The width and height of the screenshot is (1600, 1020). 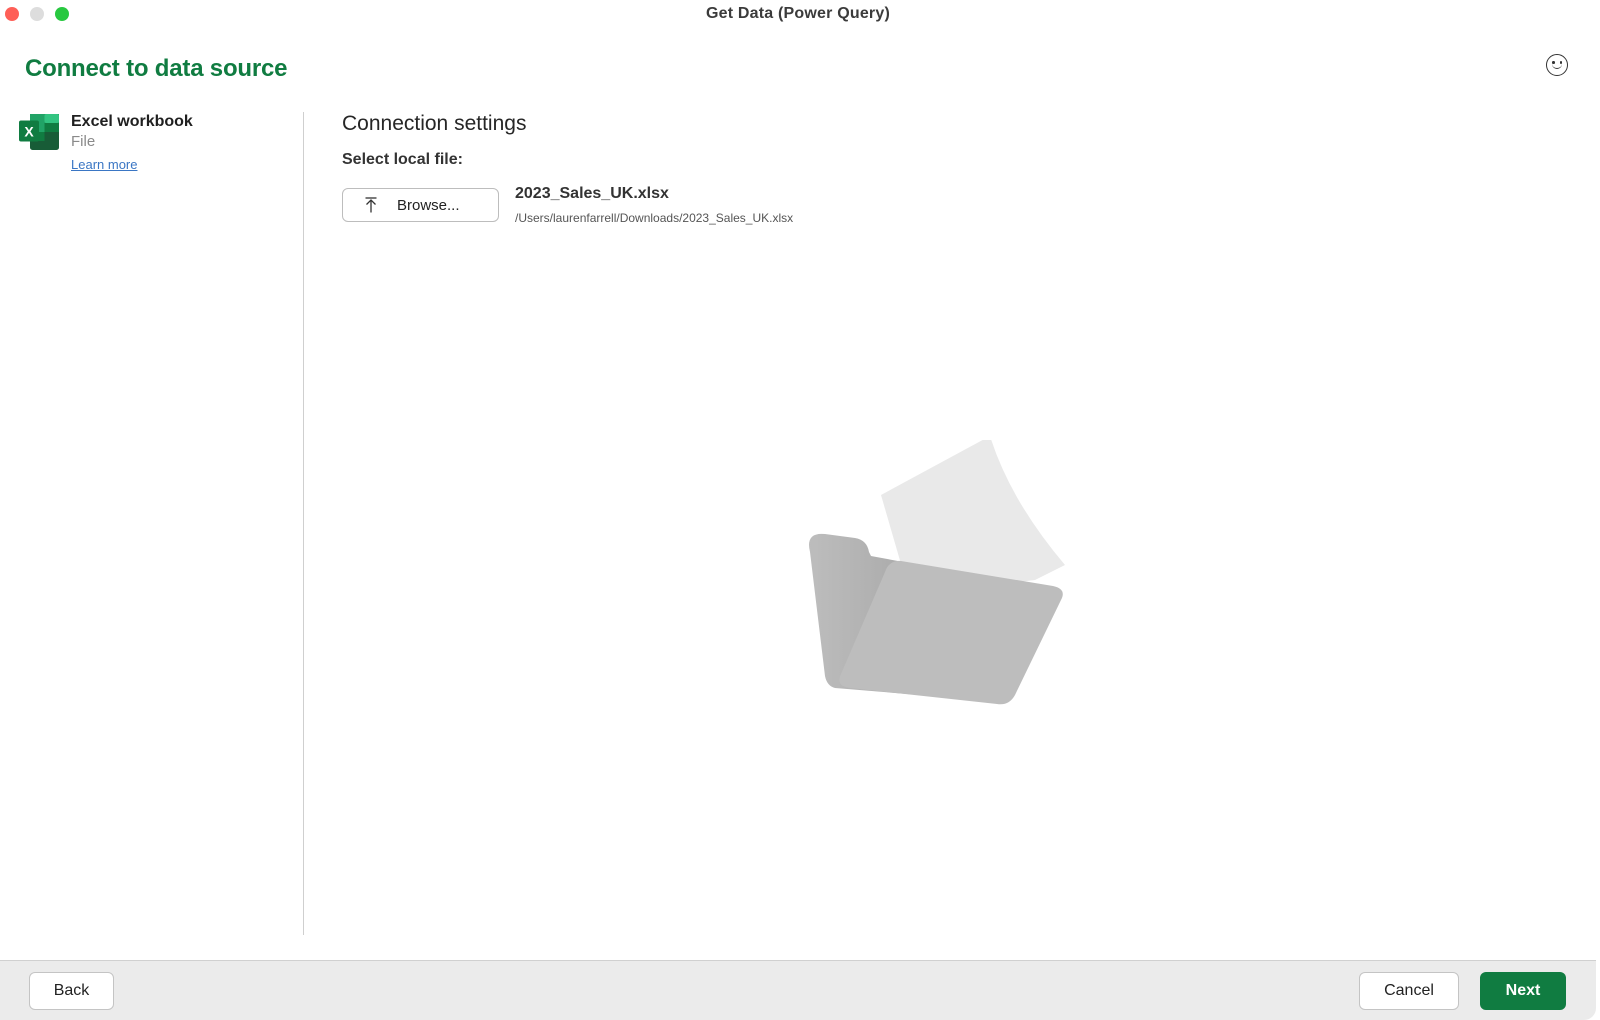 I want to click on window-title: Get Data (Power Query), so click(x=797, y=13).